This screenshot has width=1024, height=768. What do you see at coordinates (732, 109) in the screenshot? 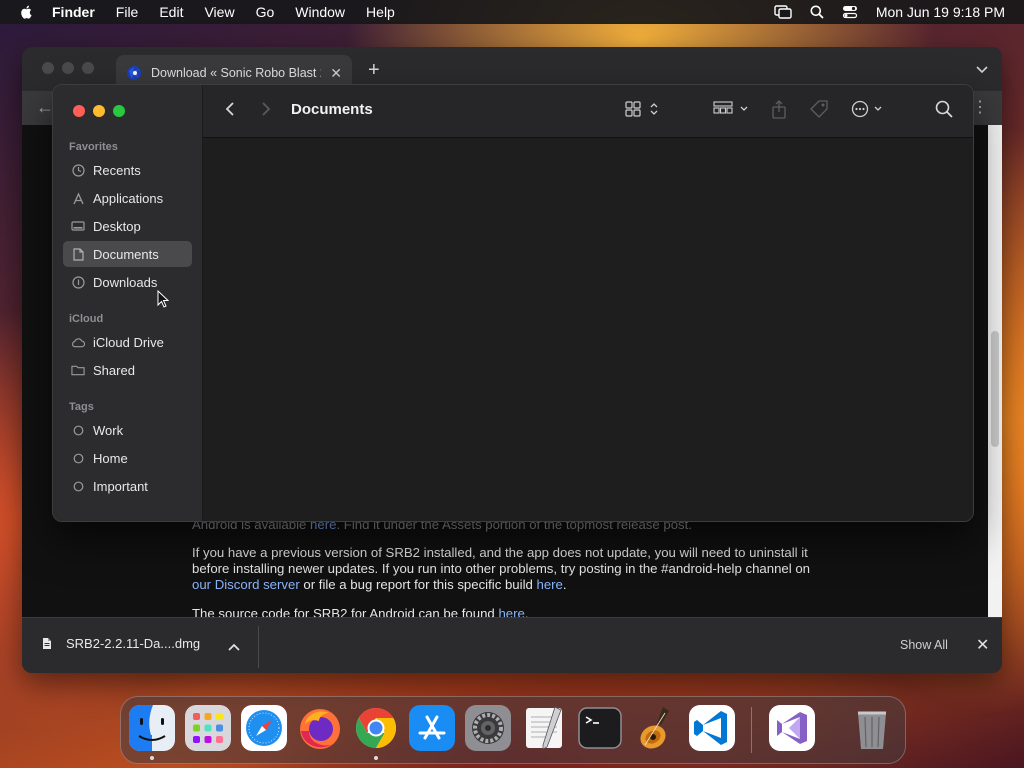
I see `group-by-icon` at bounding box center [732, 109].